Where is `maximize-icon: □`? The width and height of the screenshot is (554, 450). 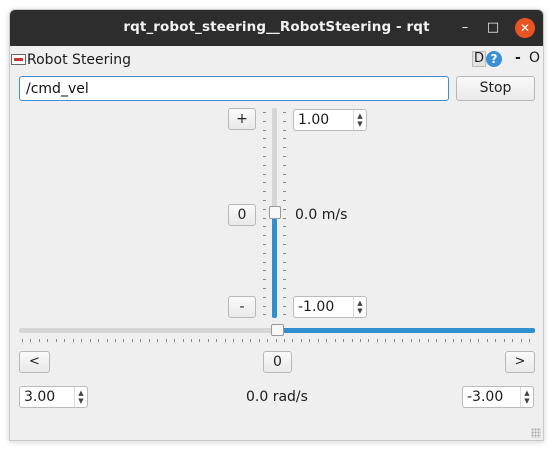 maximize-icon: □ is located at coordinates (493, 28).